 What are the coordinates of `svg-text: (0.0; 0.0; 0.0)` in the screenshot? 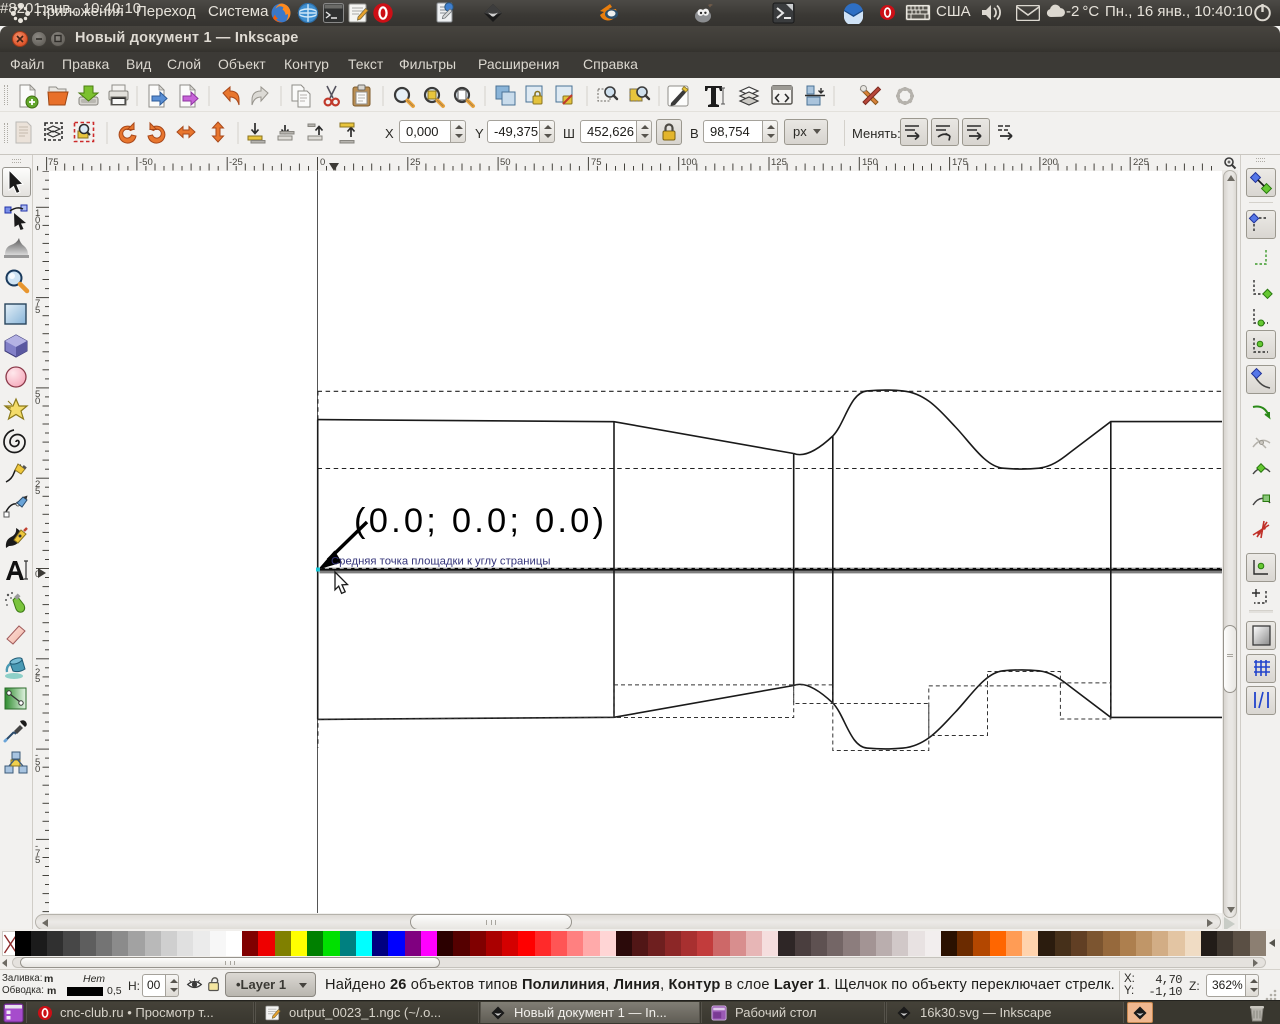 It's located at (480, 521).